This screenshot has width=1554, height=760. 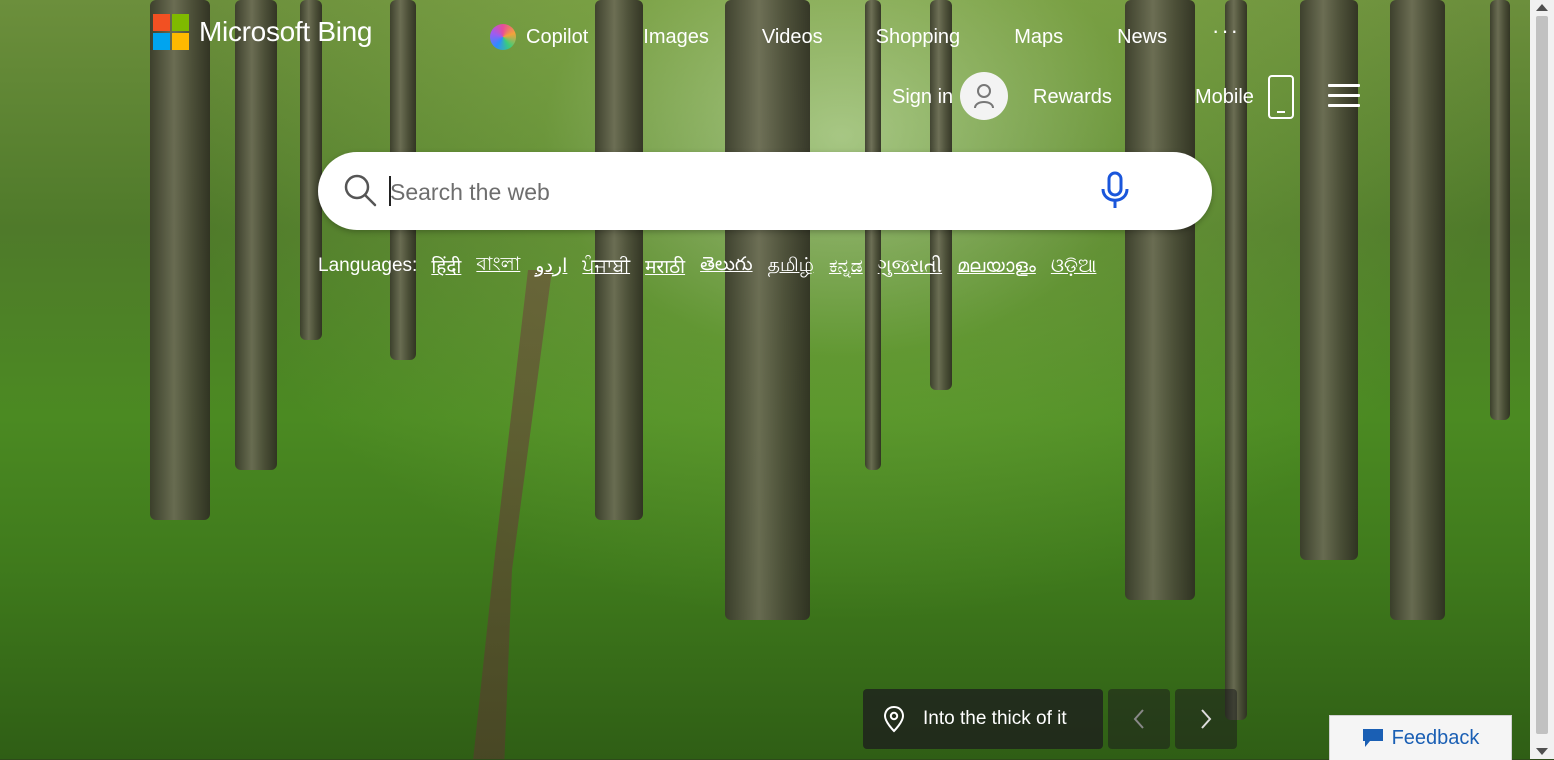 I want to click on hamburger-menu-icon, so click(x=1344, y=96).